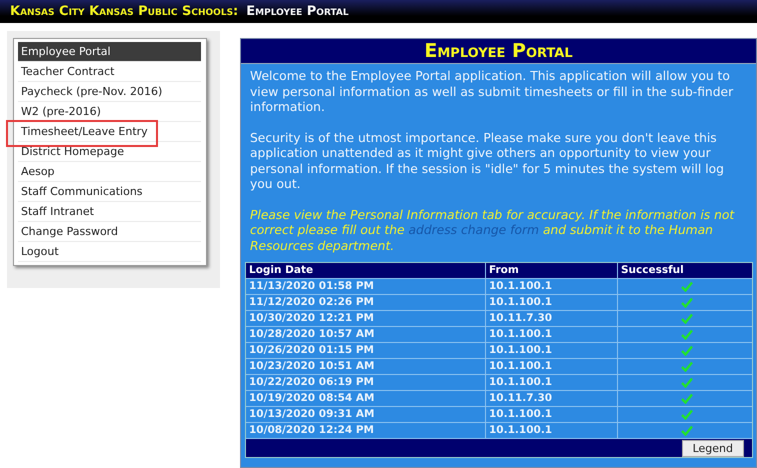  What do you see at coordinates (713, 448) in the screenshot?
I see `legend-button: Legend` at bounding box center [713, 448].